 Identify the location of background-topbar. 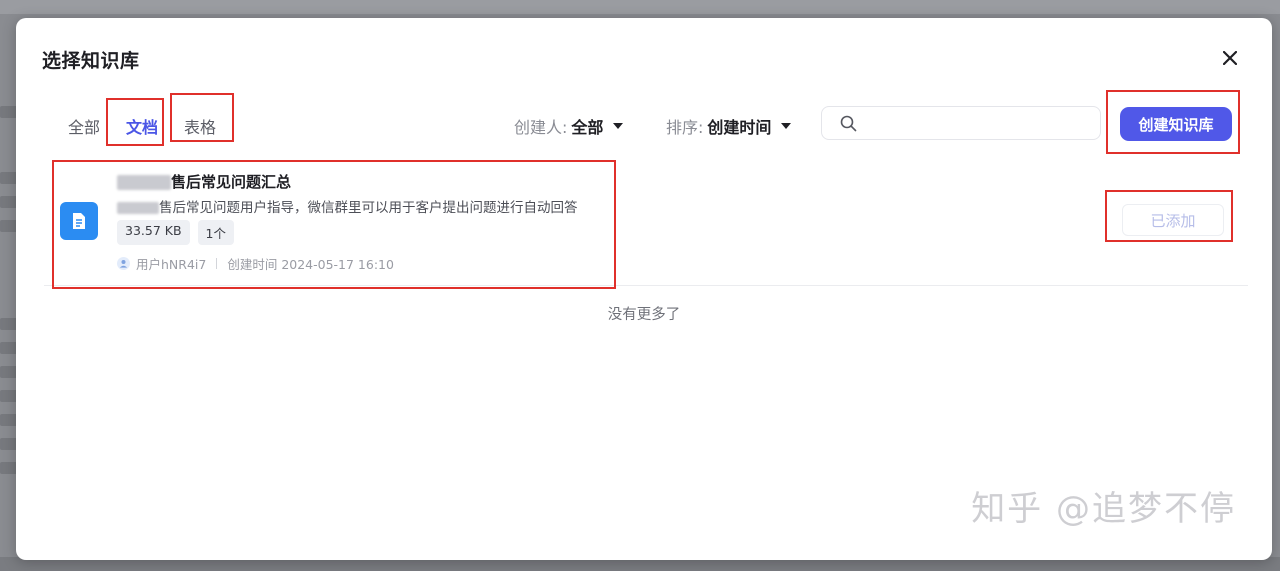
(640, 7).